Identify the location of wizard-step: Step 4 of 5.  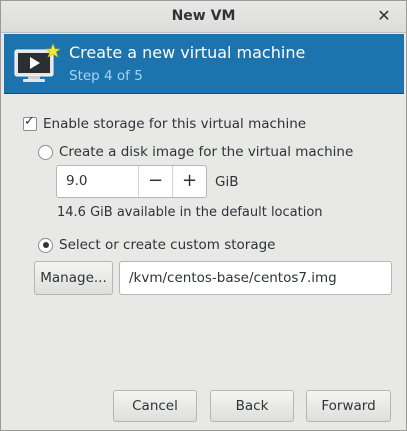
(106, 76).